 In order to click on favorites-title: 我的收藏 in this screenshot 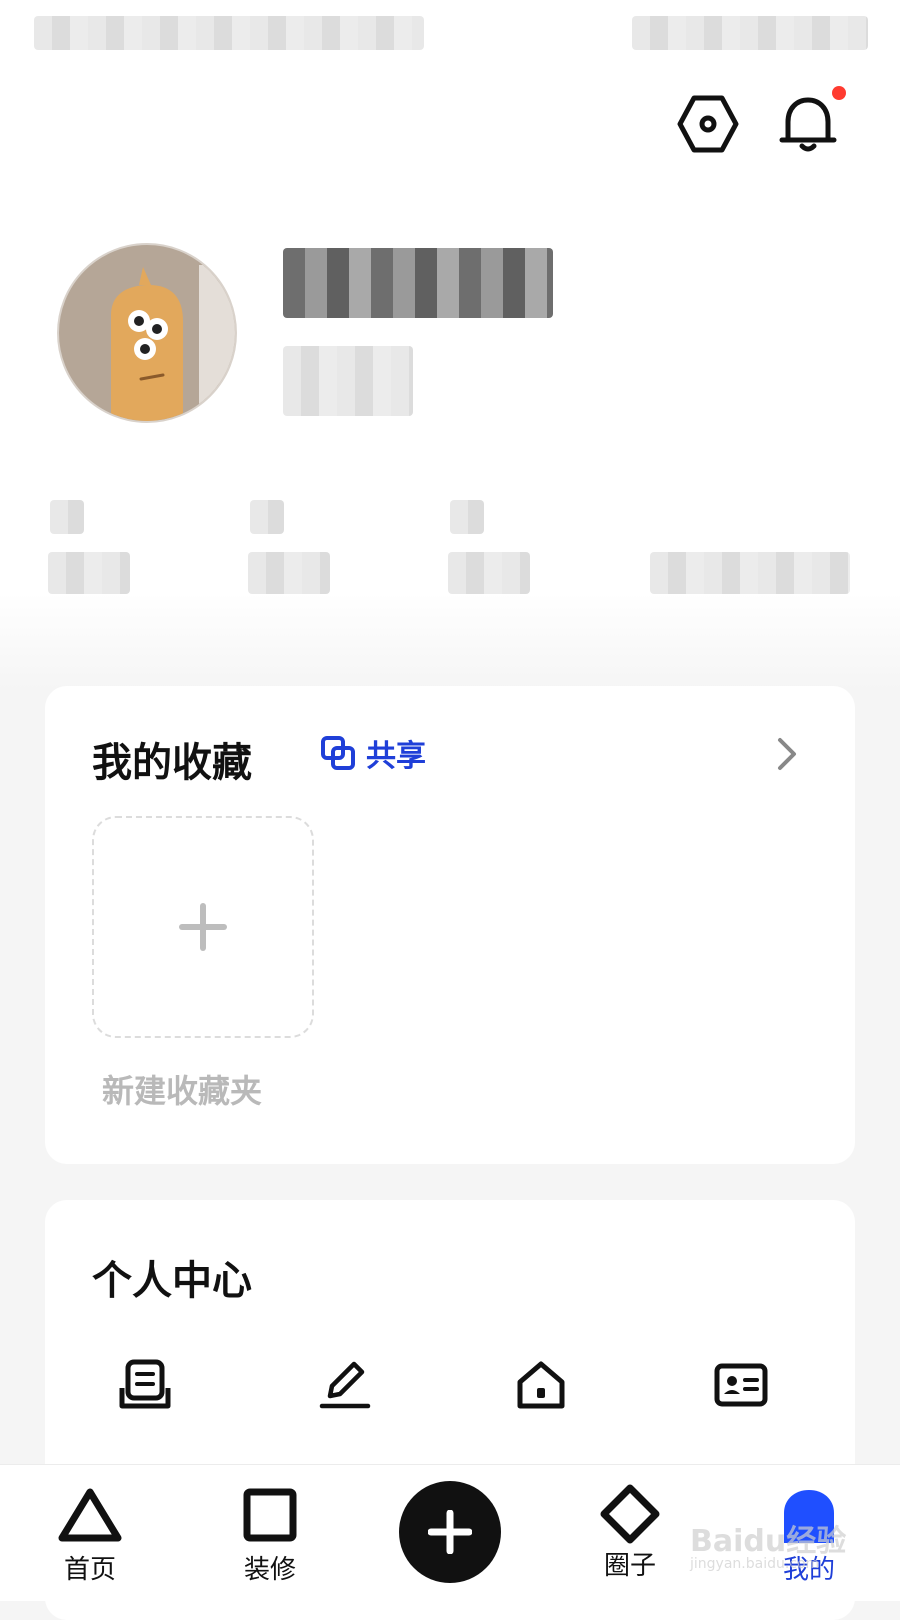, I will do `click(172, 763)`.